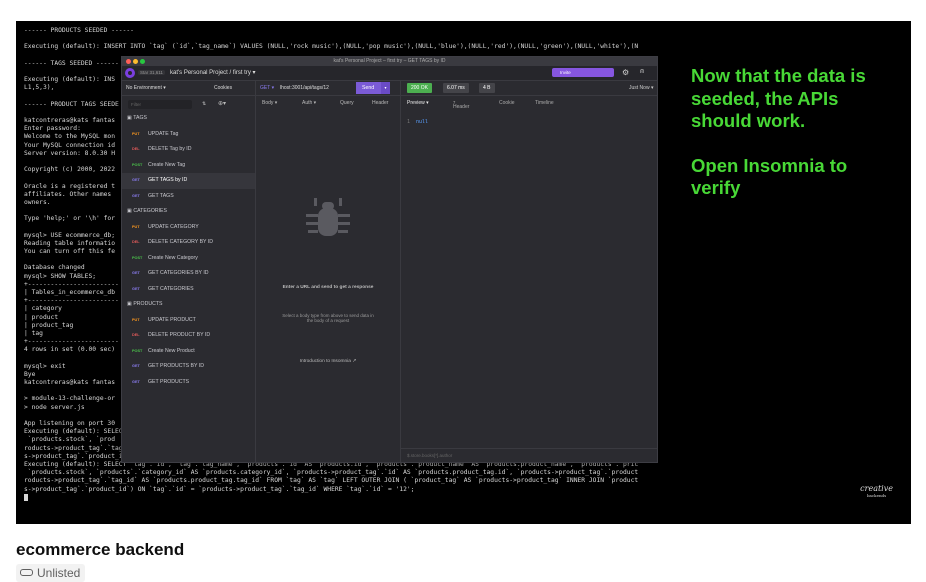  Describe the element at coordinates (179, 335) in the screenshot. I see `request-label: DELETE PRODUCT BY ID` at that location.